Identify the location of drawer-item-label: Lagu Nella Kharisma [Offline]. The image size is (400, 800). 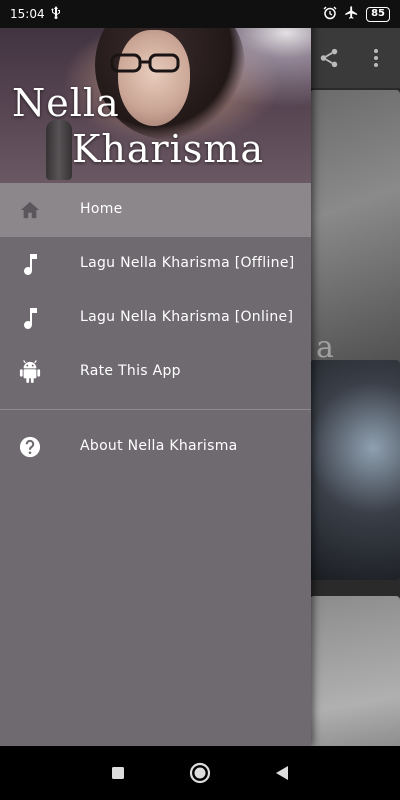
(187, 263).